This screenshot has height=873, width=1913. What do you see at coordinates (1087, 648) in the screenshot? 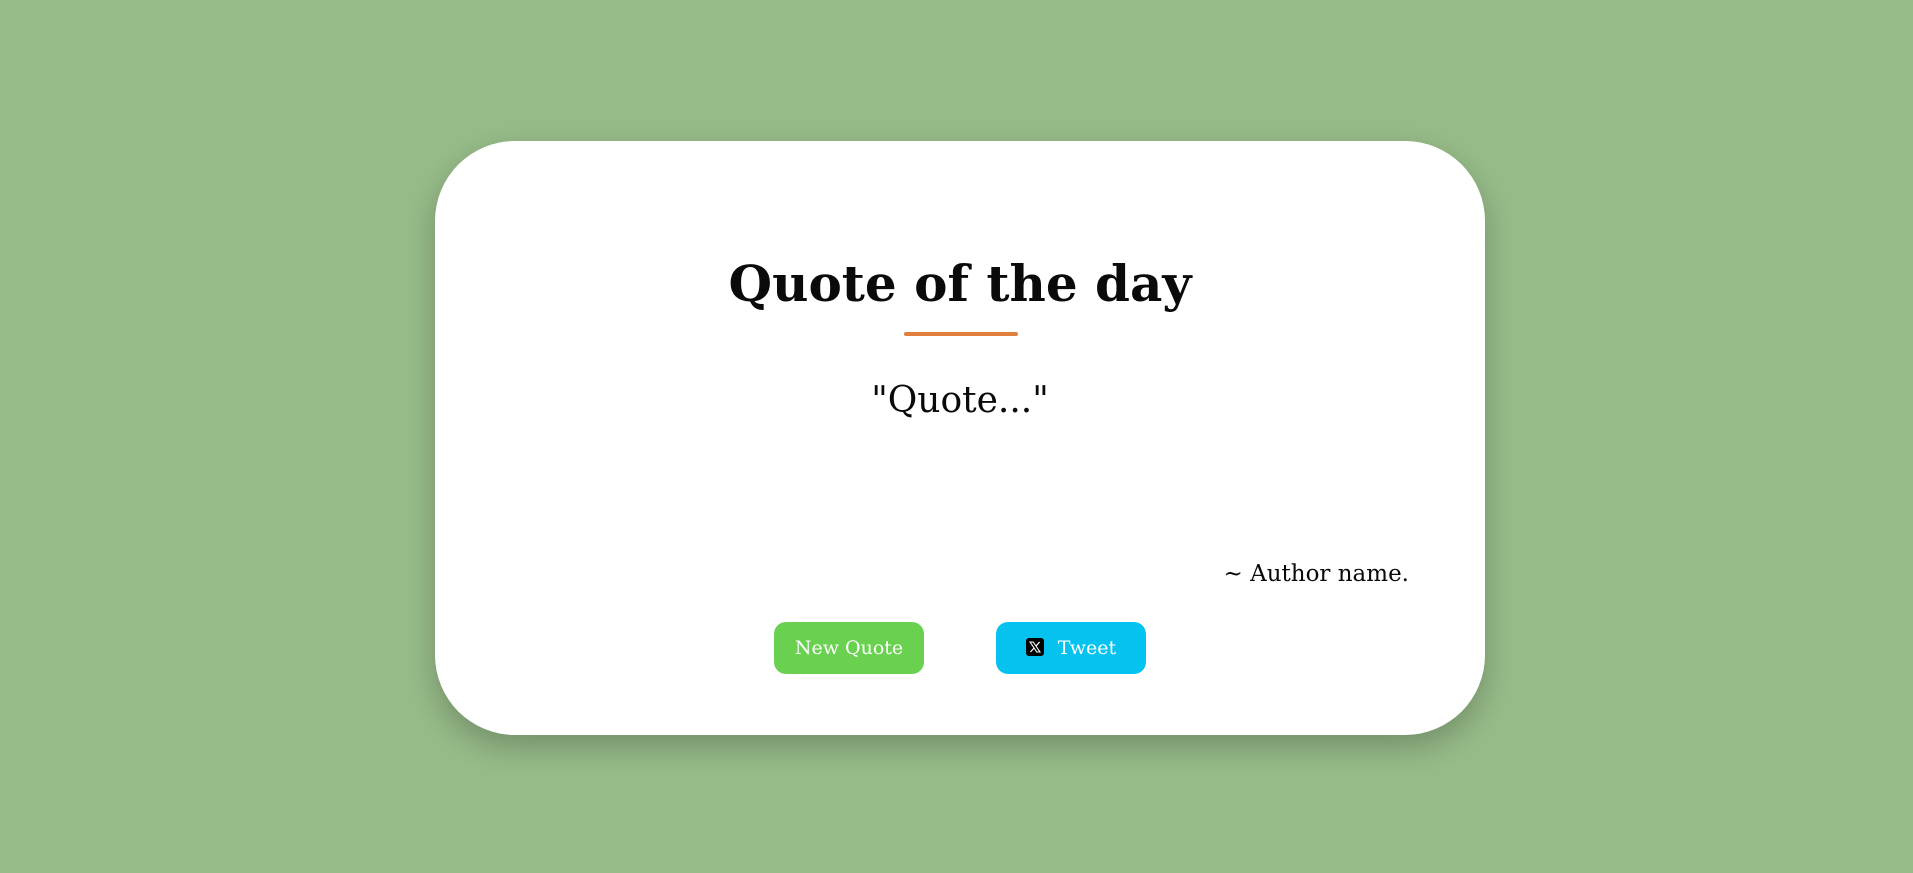
I see `tweet-label: Tweet` at bounding box center [1087, 648].